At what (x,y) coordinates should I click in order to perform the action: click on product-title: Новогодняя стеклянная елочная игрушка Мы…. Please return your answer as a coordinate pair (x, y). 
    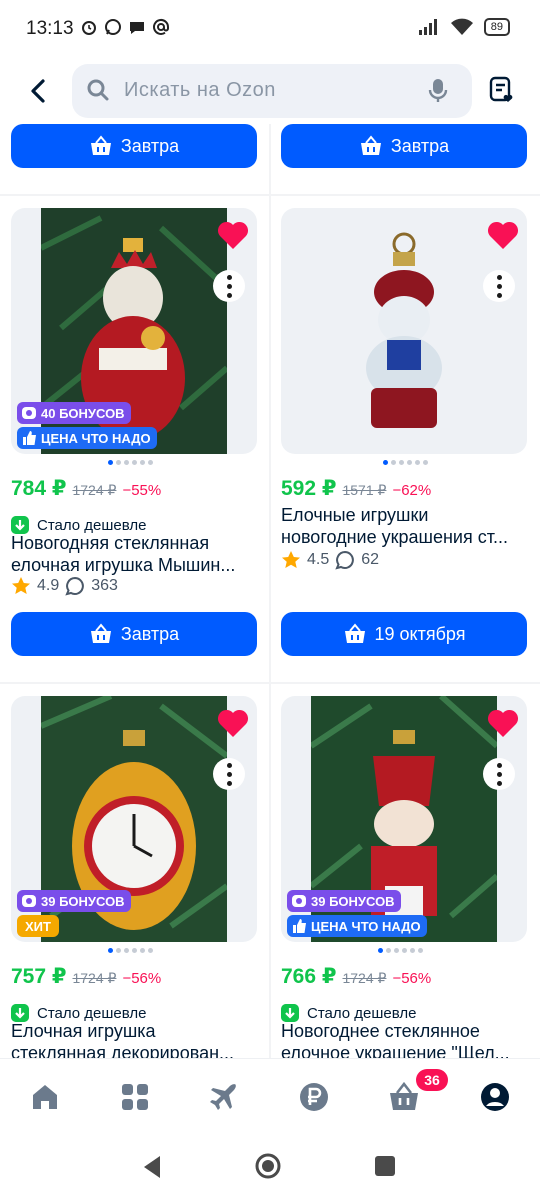
    Looking at the image, I should click on (134, 554).